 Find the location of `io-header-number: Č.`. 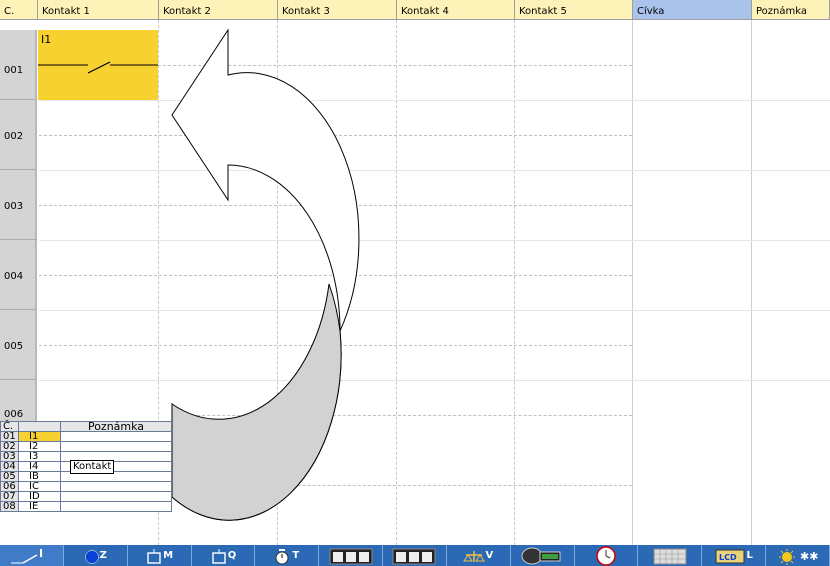

io-header-number: Č. is located at coordinates (9, 426).